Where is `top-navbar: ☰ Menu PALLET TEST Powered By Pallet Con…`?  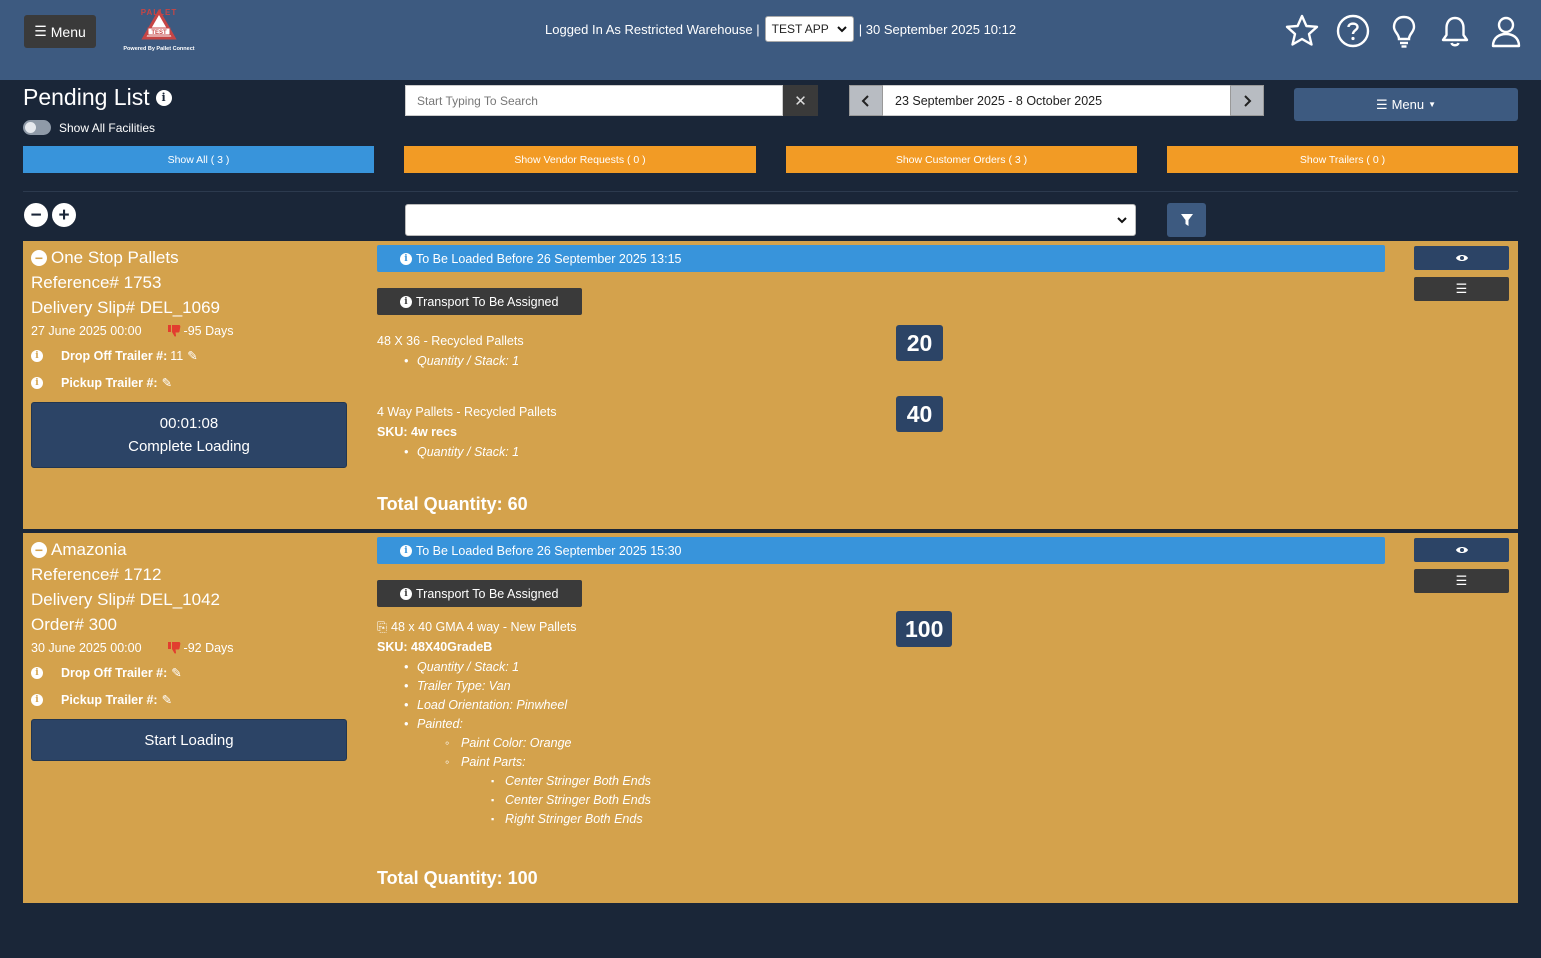
top-navbar: ☰ Menu PALLET TEST Powered By Pallet Con… is located at coordinates (770, 40).